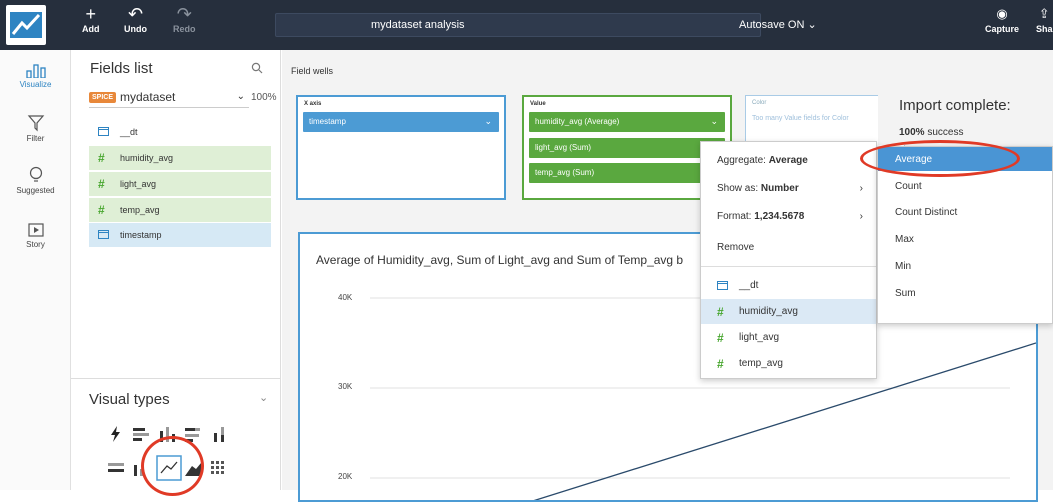 The width and height of the screenshot is (1053, 502). What do you see at coordinates (180, 132) in the screenshot?
I see `field-item-dt: __dt` at bounding box center [180, 132].